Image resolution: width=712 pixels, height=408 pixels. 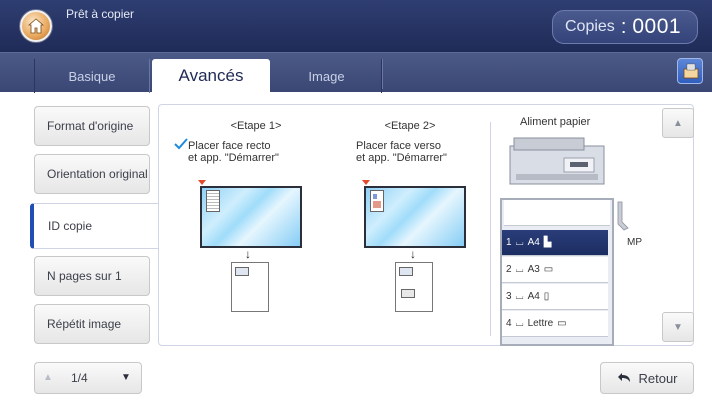 I want to click on paper-tray-top, so click(x=557, y=213).